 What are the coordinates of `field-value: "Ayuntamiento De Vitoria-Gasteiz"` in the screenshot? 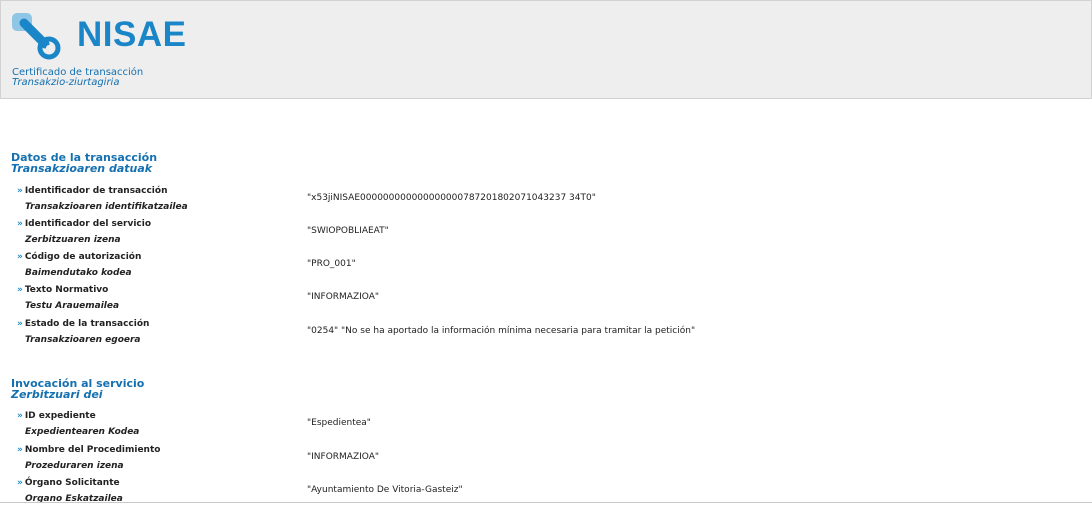 It's located at (385, 490).